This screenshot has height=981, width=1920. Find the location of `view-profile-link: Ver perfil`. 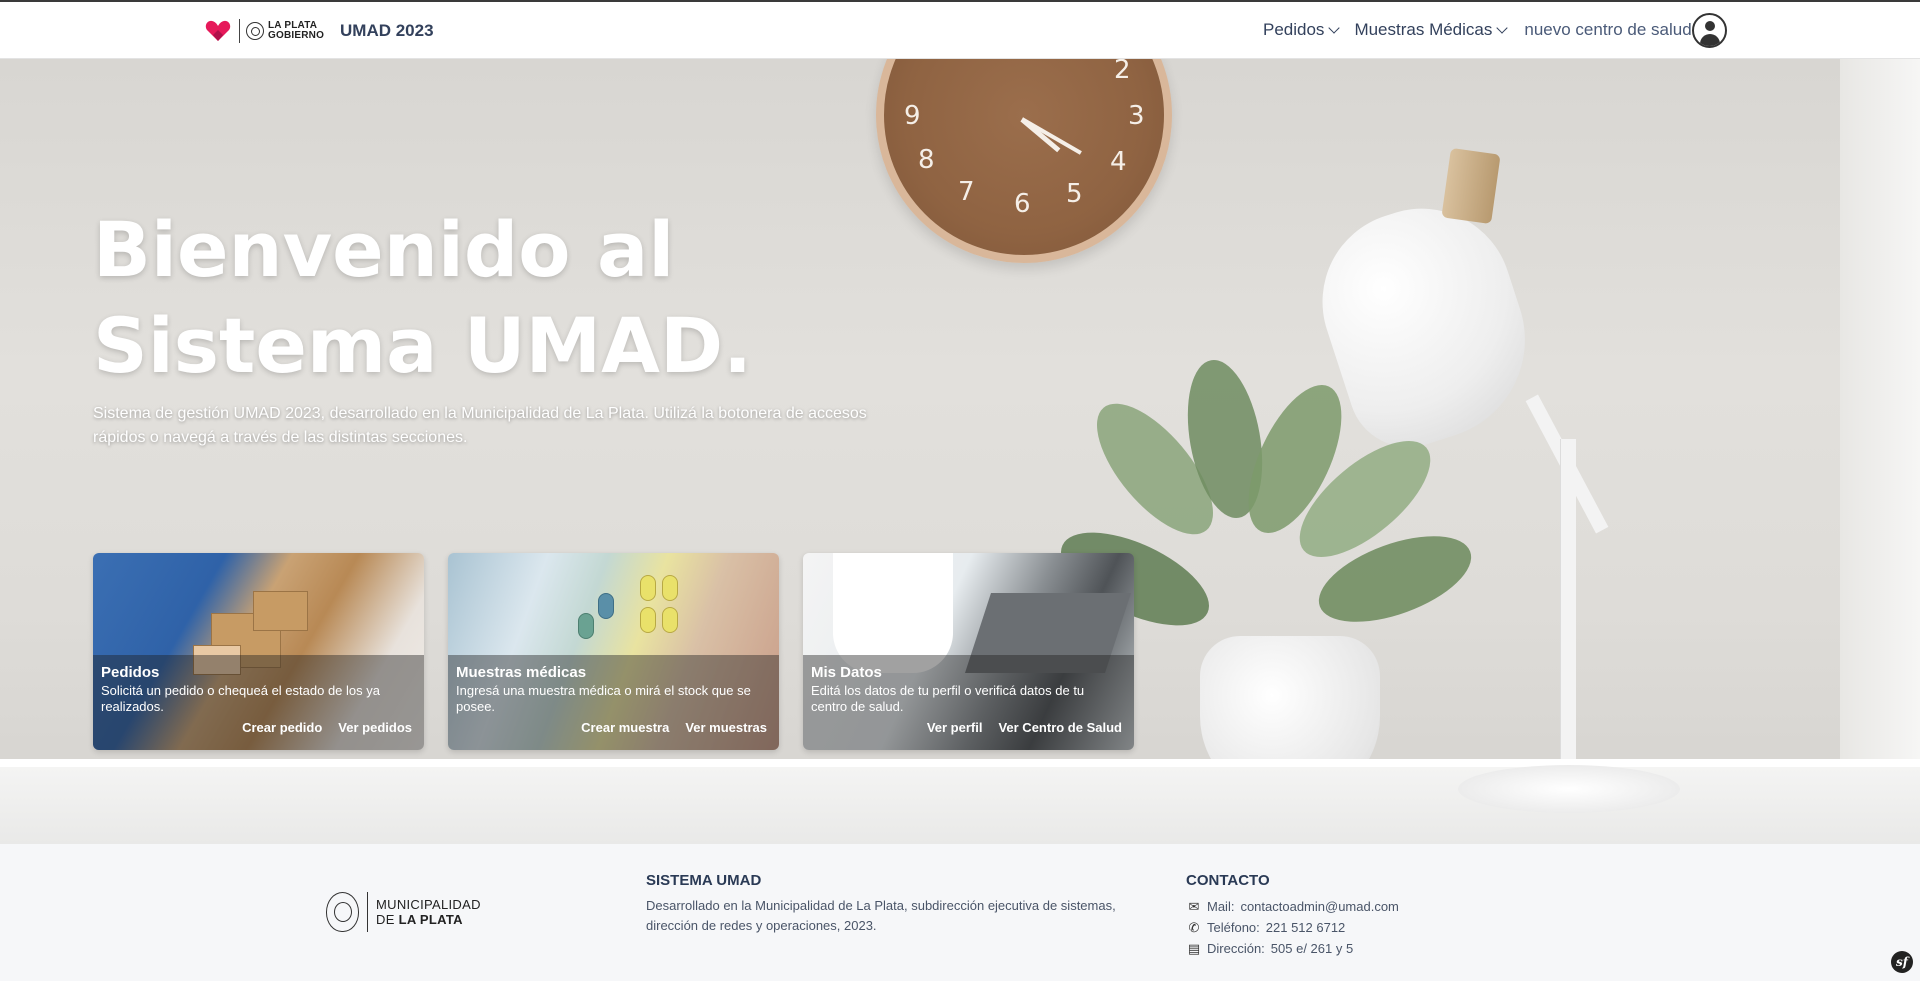

view-profile-link: Ver perfil is located at coordinates (955, 727).